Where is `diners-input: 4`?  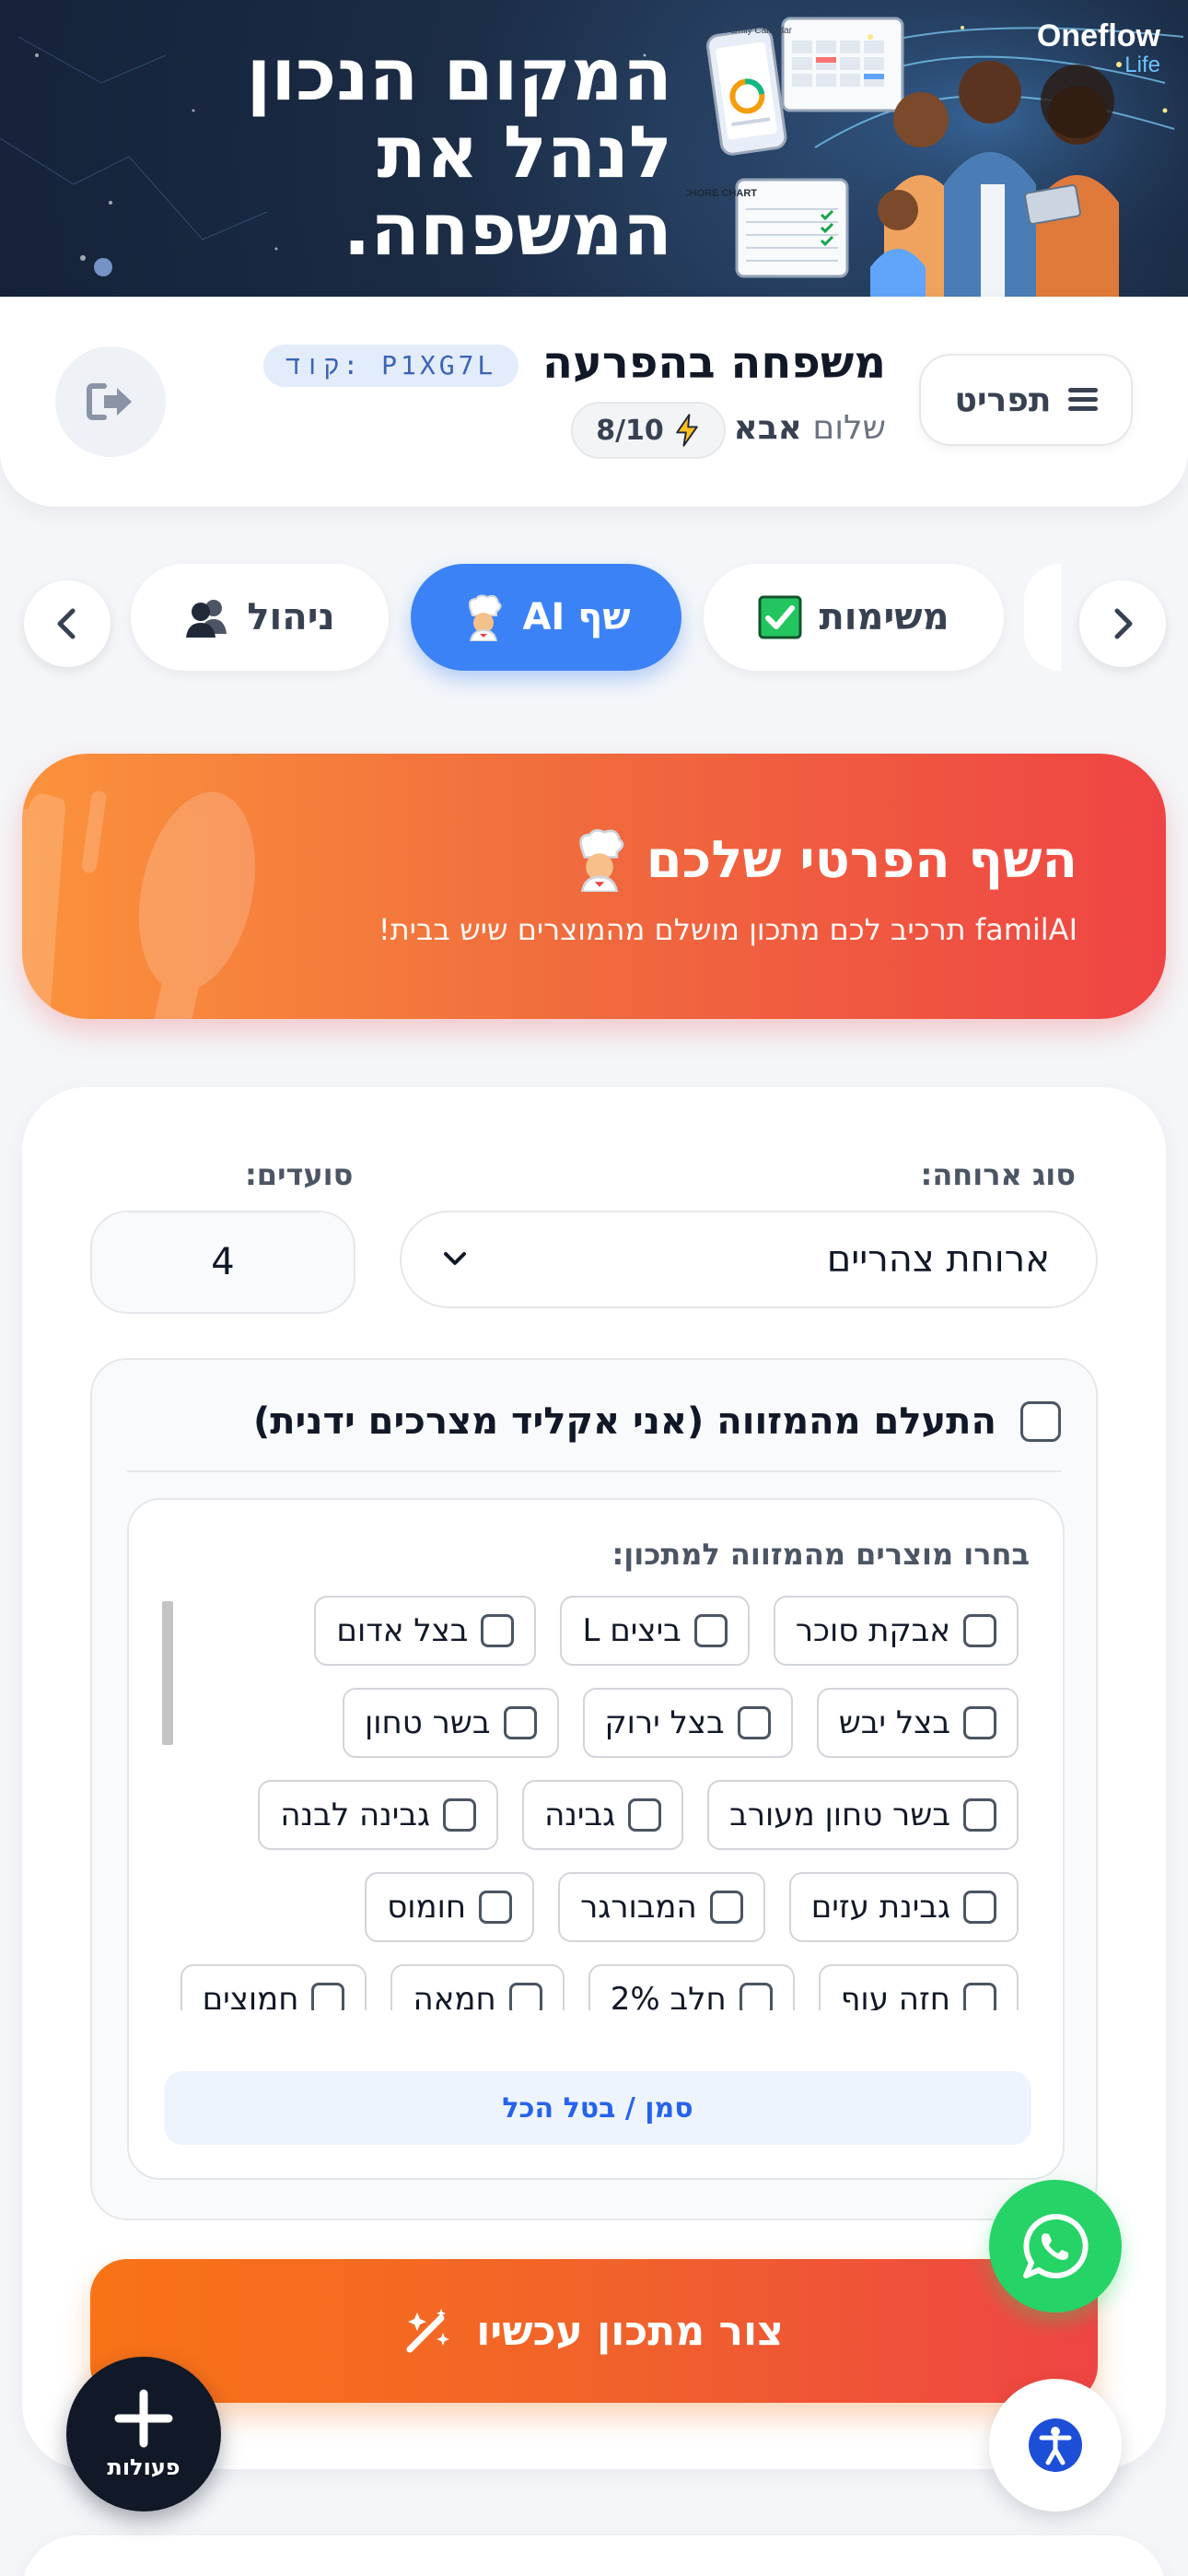
diners-input: 4 is located at coordinates (222, 1262).